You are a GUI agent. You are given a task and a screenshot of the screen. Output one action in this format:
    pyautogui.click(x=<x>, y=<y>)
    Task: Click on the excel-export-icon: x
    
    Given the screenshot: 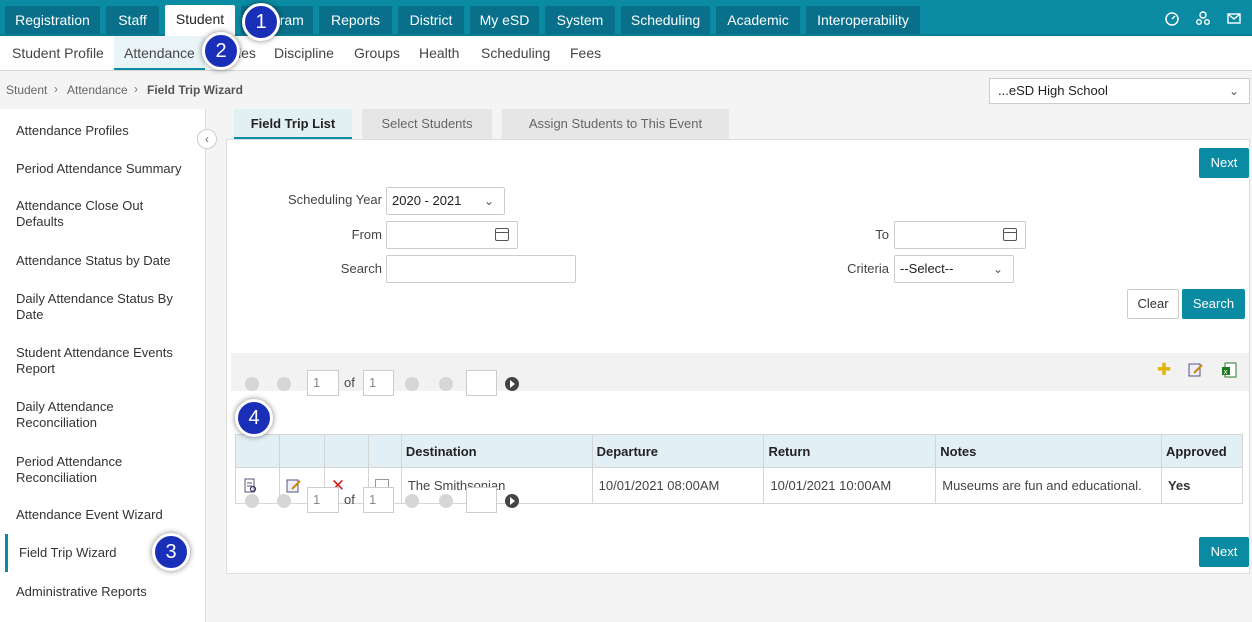 What is the action you would take?
    pyautogui.click(x=1229, y=370)
    